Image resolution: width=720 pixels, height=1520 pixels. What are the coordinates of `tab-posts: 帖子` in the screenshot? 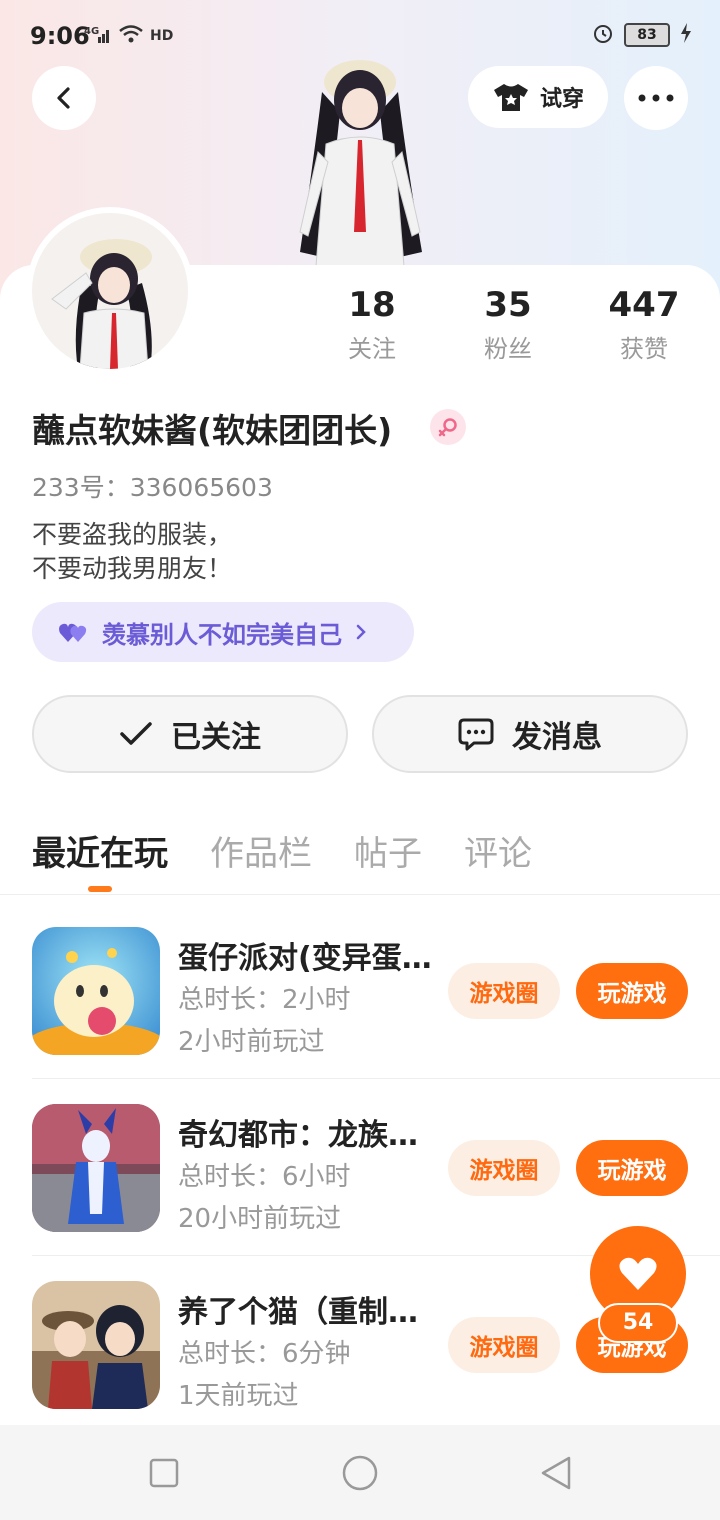 It's located at (388, 850).